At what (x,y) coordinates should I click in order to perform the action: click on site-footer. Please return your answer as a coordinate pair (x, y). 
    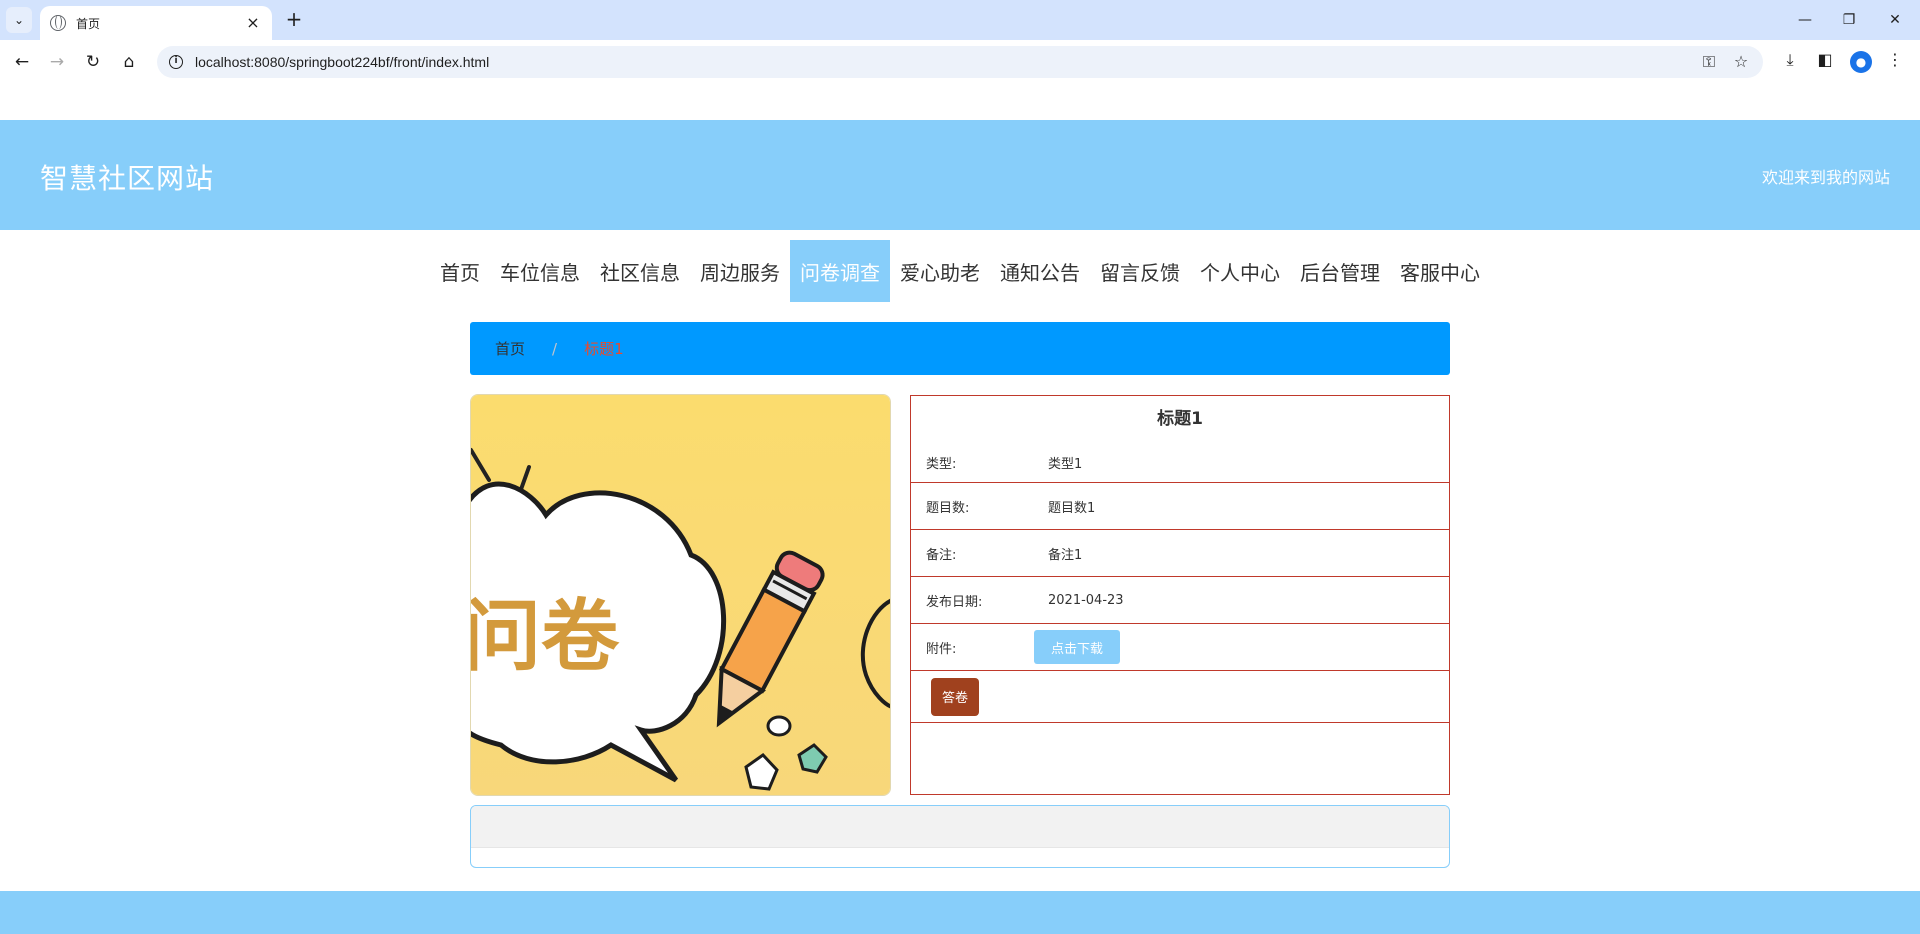
    Looking at the image, I should click on (960, 912).